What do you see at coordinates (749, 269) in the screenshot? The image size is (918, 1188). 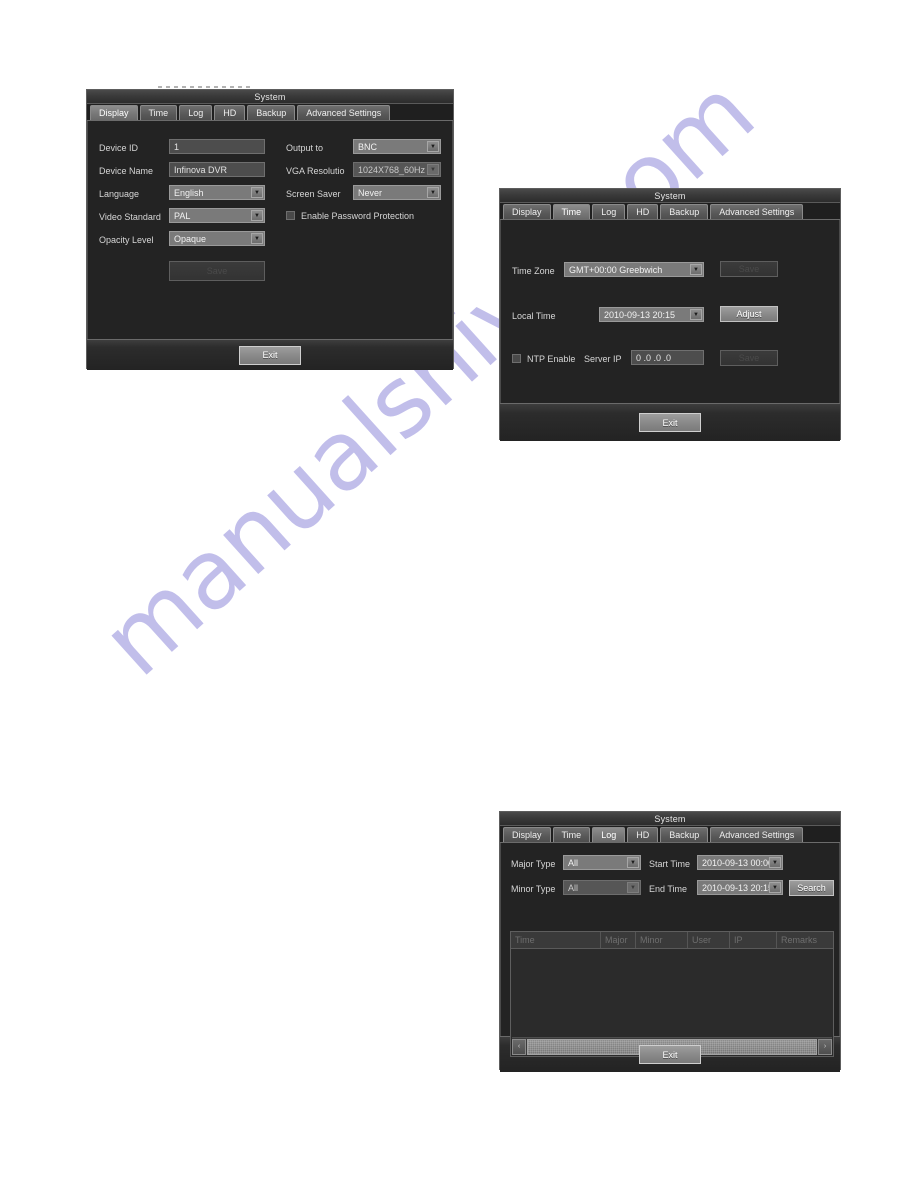 I see `time-zone-save-button: Save` at bounding box center [749, 269].